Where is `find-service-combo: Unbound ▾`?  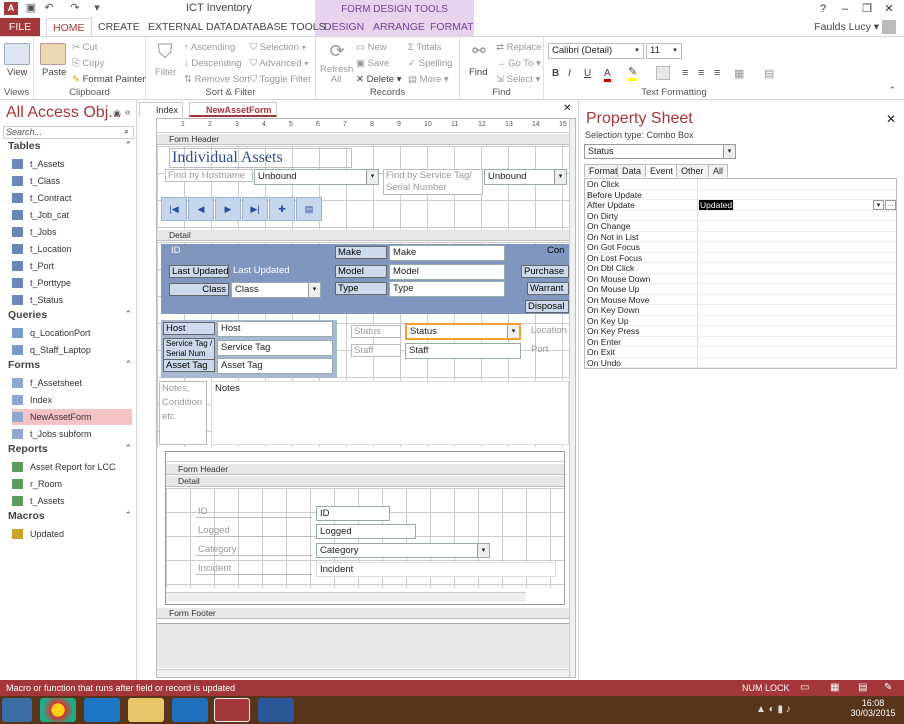
find-service-combo: Unbound ▾ is located at coordinates (525, 177).